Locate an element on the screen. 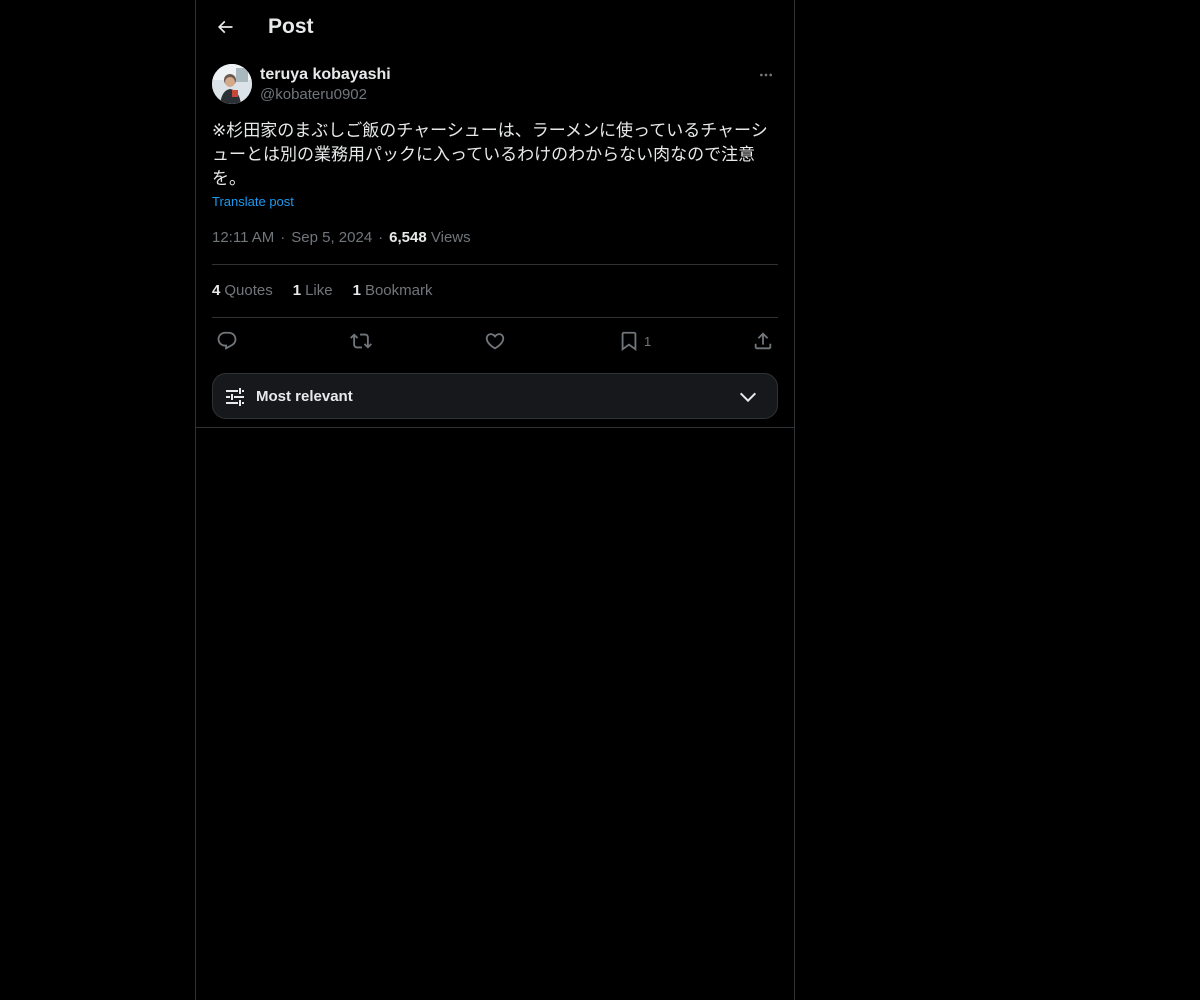 The height and width of the screenshot is (1000, 1200). post-date: Sep 5, 2024 is located at coordinates (331, 237).